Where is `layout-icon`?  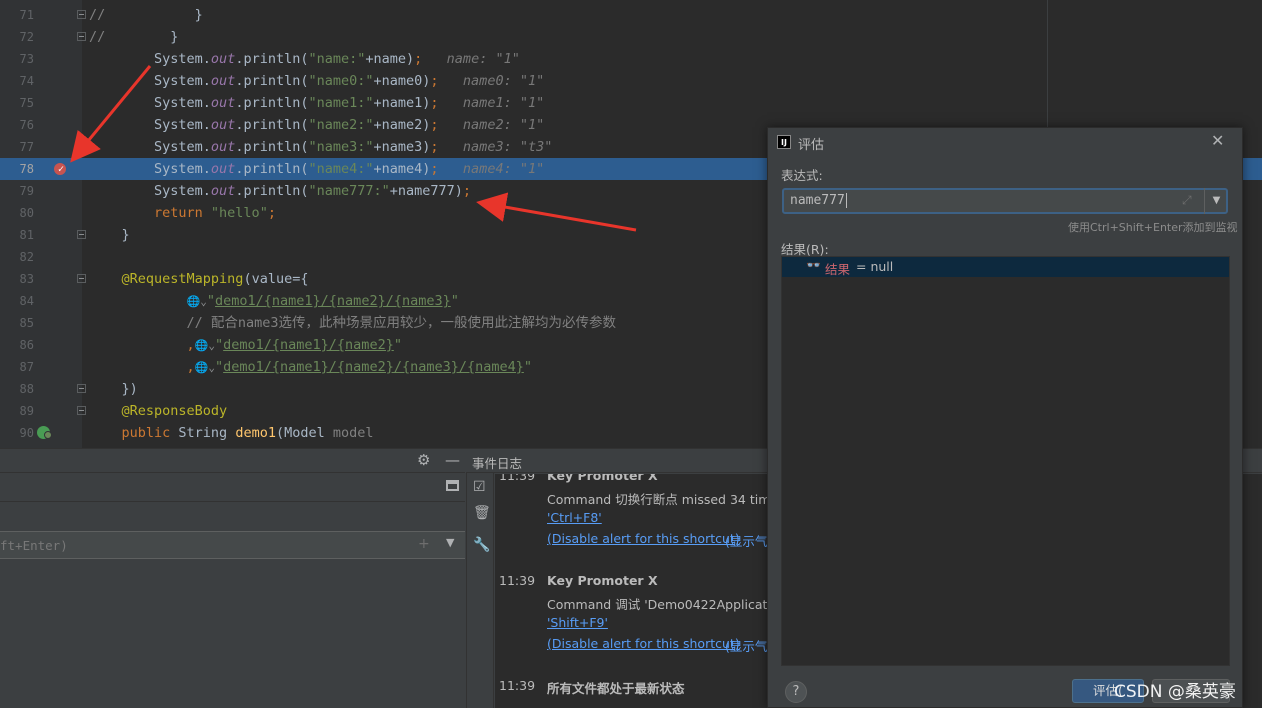 layout-icon is located at coordinates (452, 485).